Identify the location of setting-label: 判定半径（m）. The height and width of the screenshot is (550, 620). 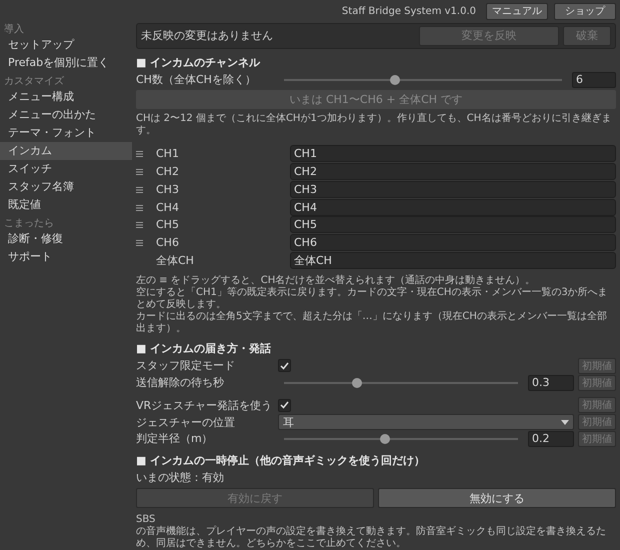
(175, 438).